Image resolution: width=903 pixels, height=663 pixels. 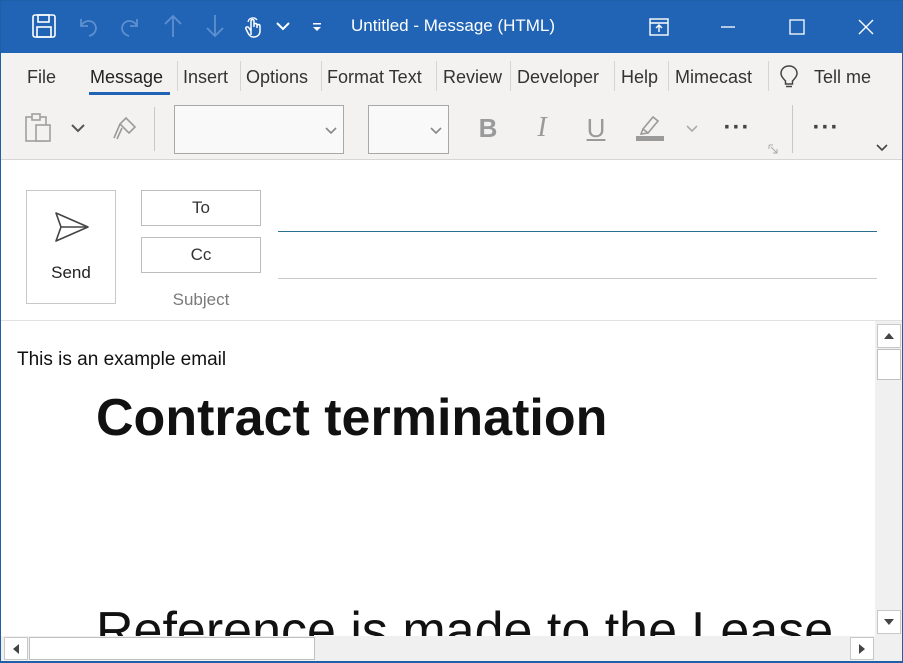 What do you see at coordinates (866, 27) in the screenshot?
I see `close-icon` at bounding box center [866, 27].